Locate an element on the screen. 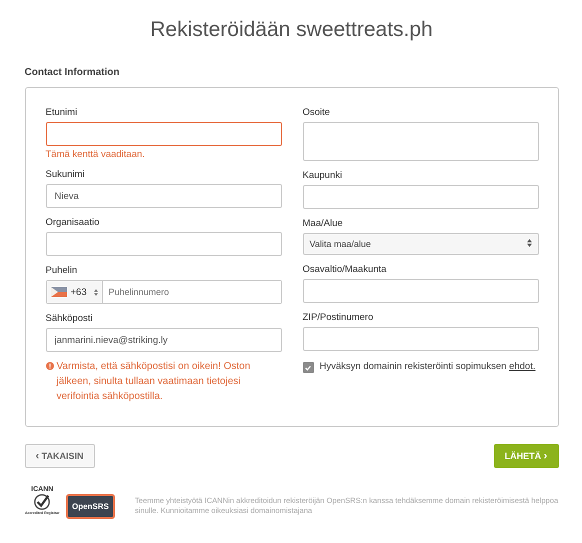 The image size is (582, 543). field-label: Osoite is located at coordinates (316, 113).